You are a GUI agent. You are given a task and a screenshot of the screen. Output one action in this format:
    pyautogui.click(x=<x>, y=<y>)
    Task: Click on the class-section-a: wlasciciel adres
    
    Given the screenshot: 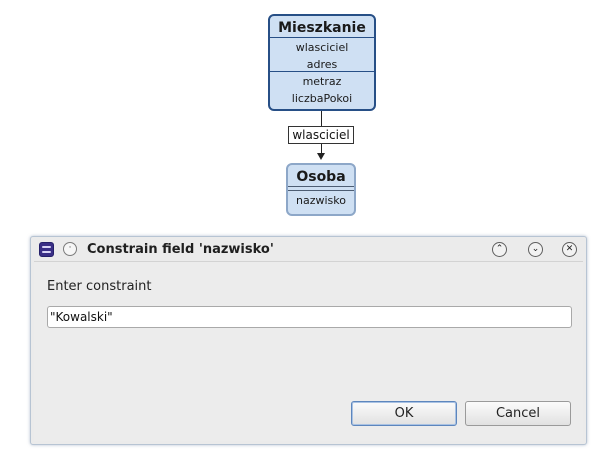 What is the action you would take?
    pyautogui.click(x=322, y=54)
    